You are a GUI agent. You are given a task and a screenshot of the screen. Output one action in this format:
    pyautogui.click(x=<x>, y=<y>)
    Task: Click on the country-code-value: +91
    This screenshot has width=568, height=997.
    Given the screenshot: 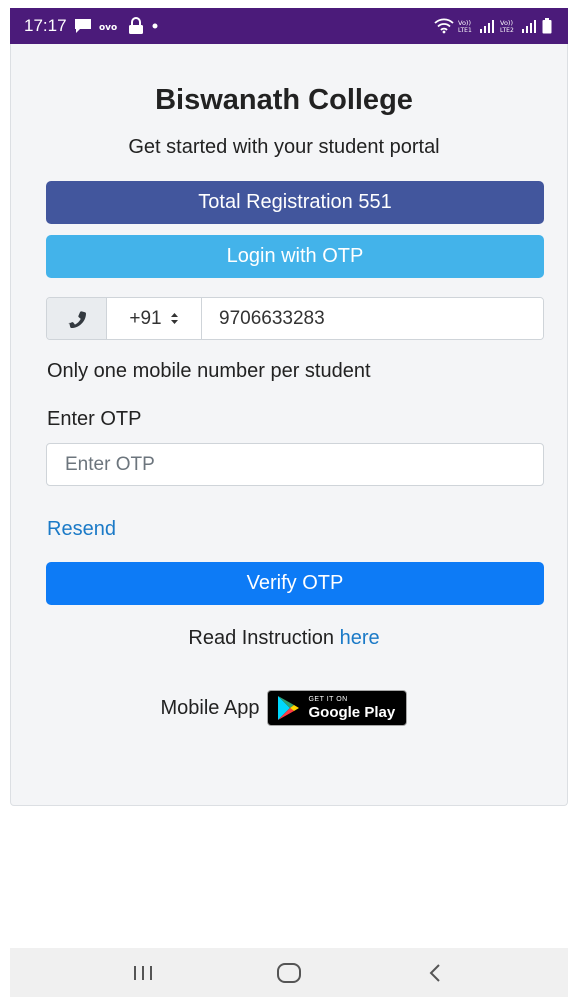 What is the action you would take?
    pyautogui.click(x=145, y=318)
    